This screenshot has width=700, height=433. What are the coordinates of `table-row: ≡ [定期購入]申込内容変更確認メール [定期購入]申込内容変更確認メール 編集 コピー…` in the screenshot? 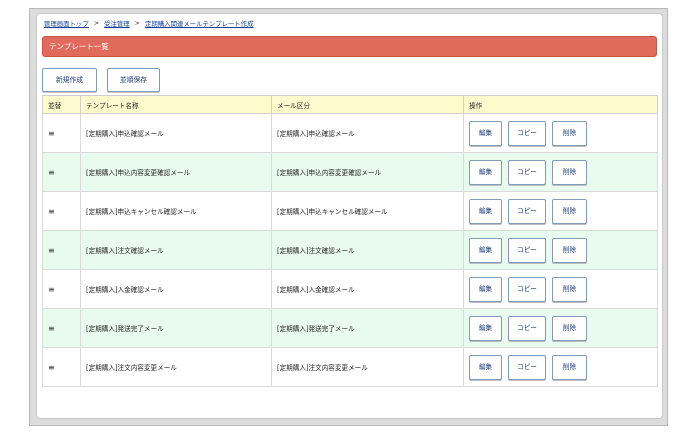 It's located at (350, 172).